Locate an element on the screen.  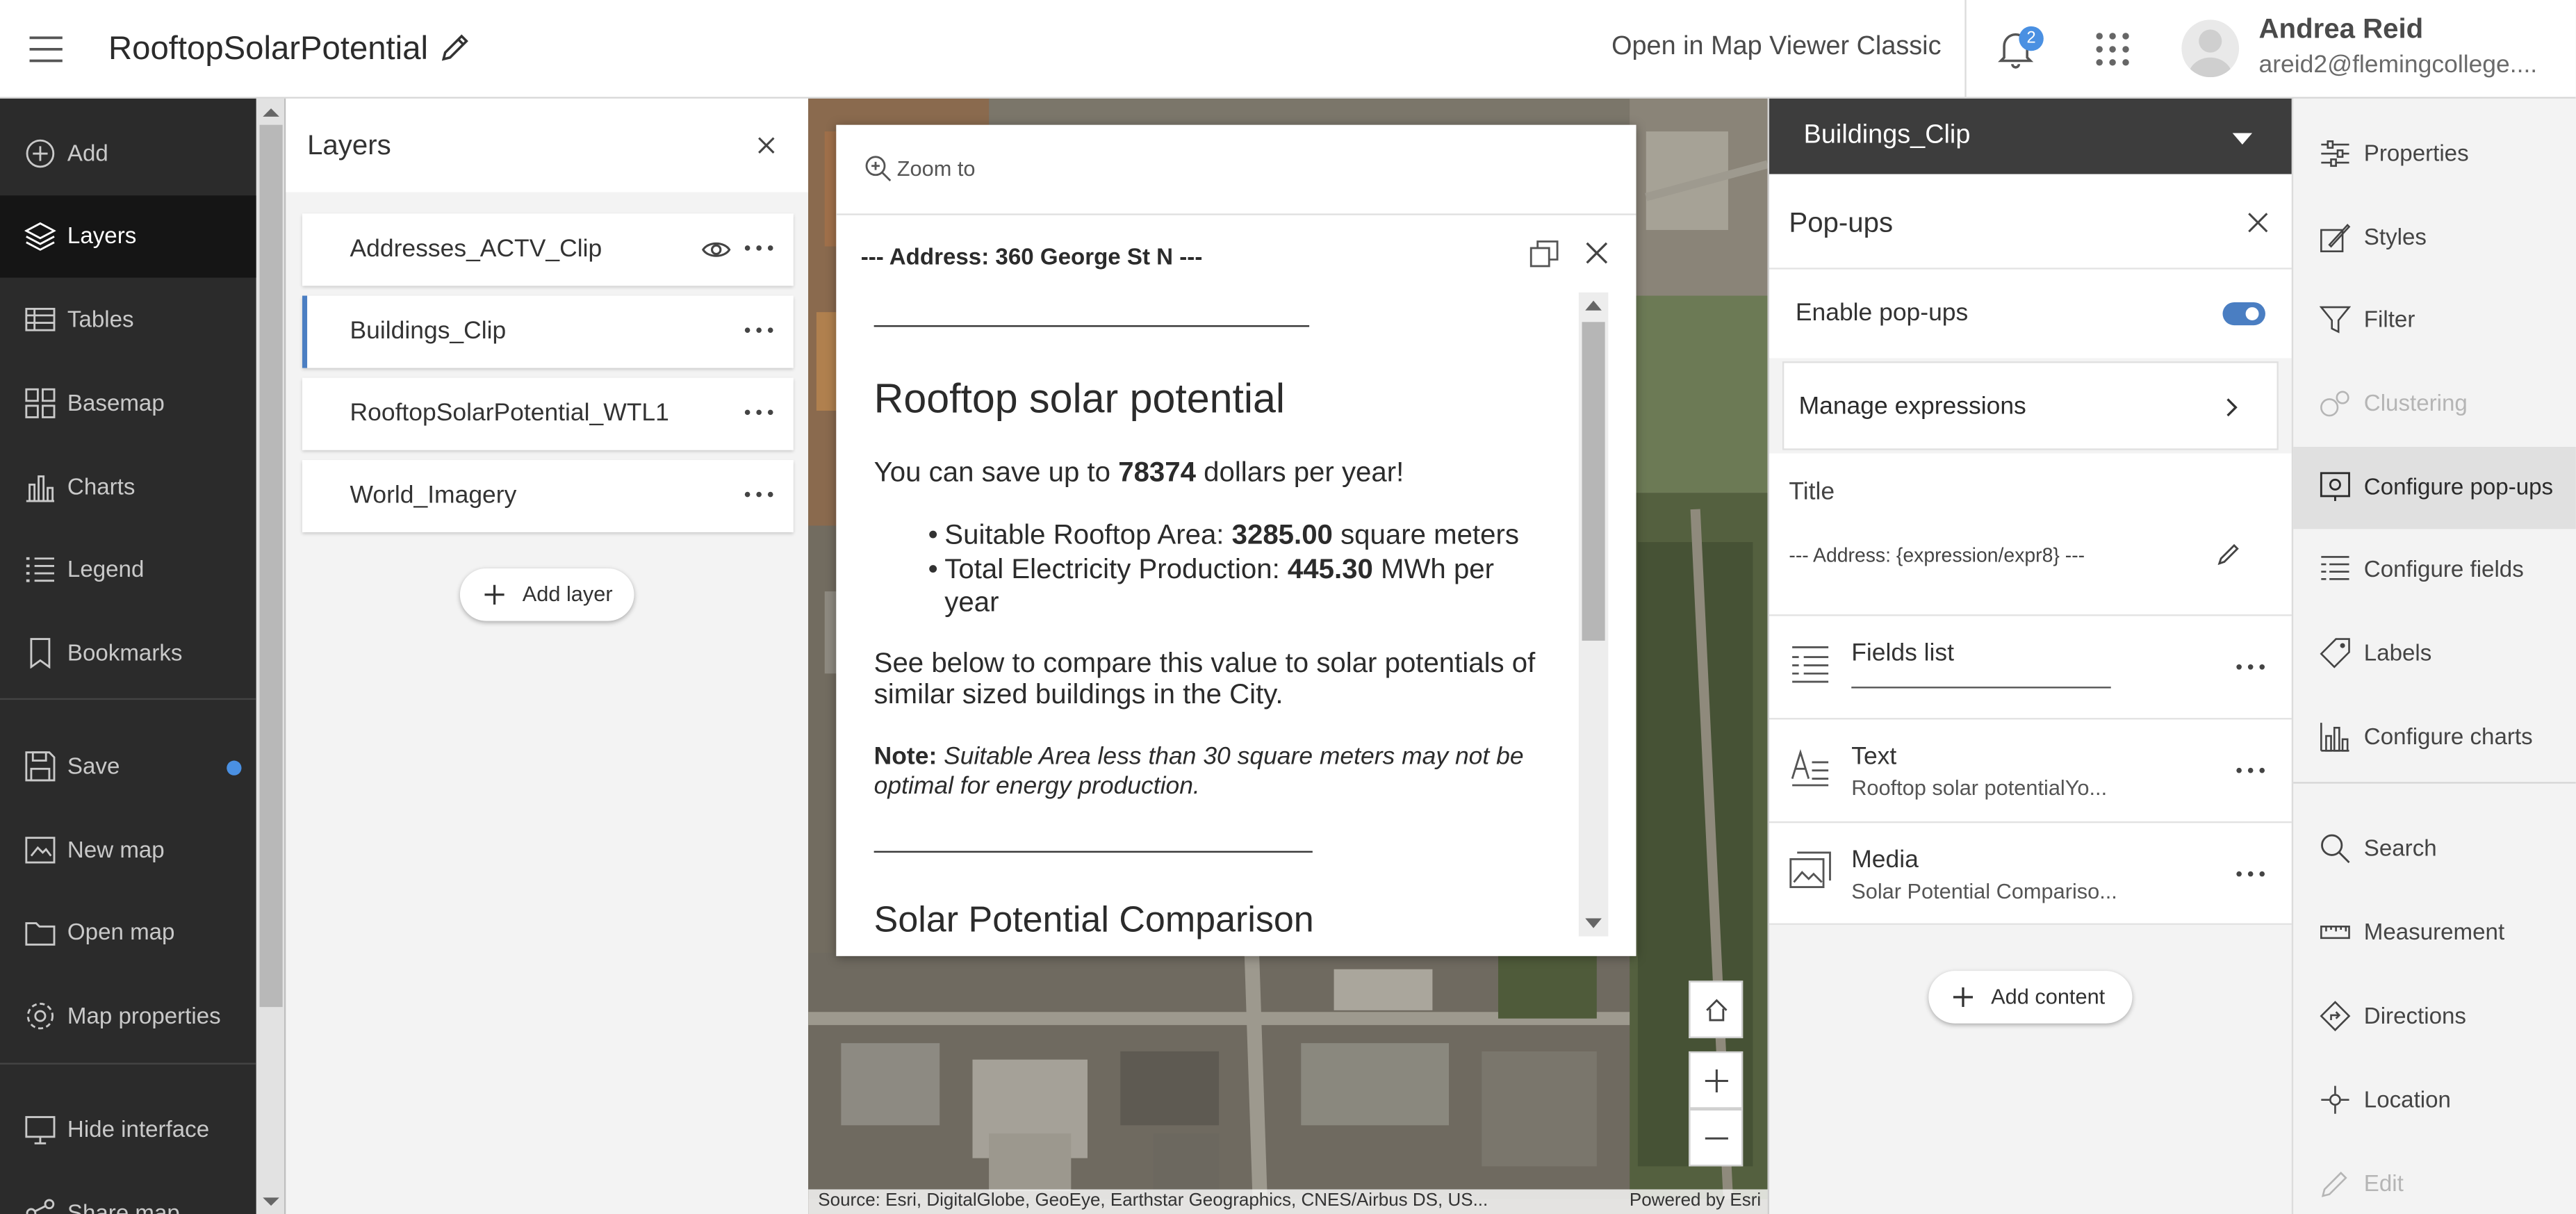
layer-item-buildings: Buildings_Clip is located at coordinates (548, 331).